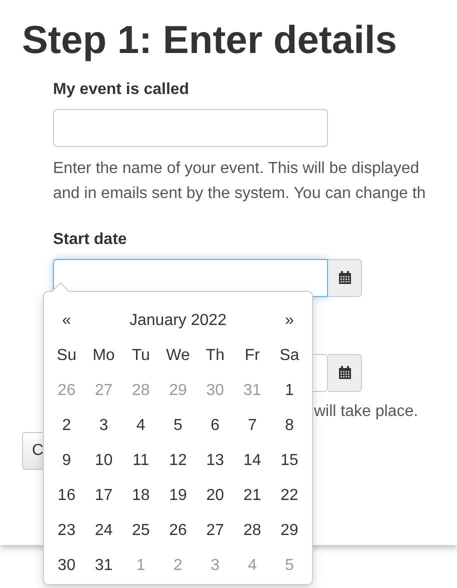 Image resolution: width=457 pixels, height=588 pixels. What do you see at coordinates (215, 461) in the screenshot?
I see `calendar-day: 13` at bounding box center [215, 461].